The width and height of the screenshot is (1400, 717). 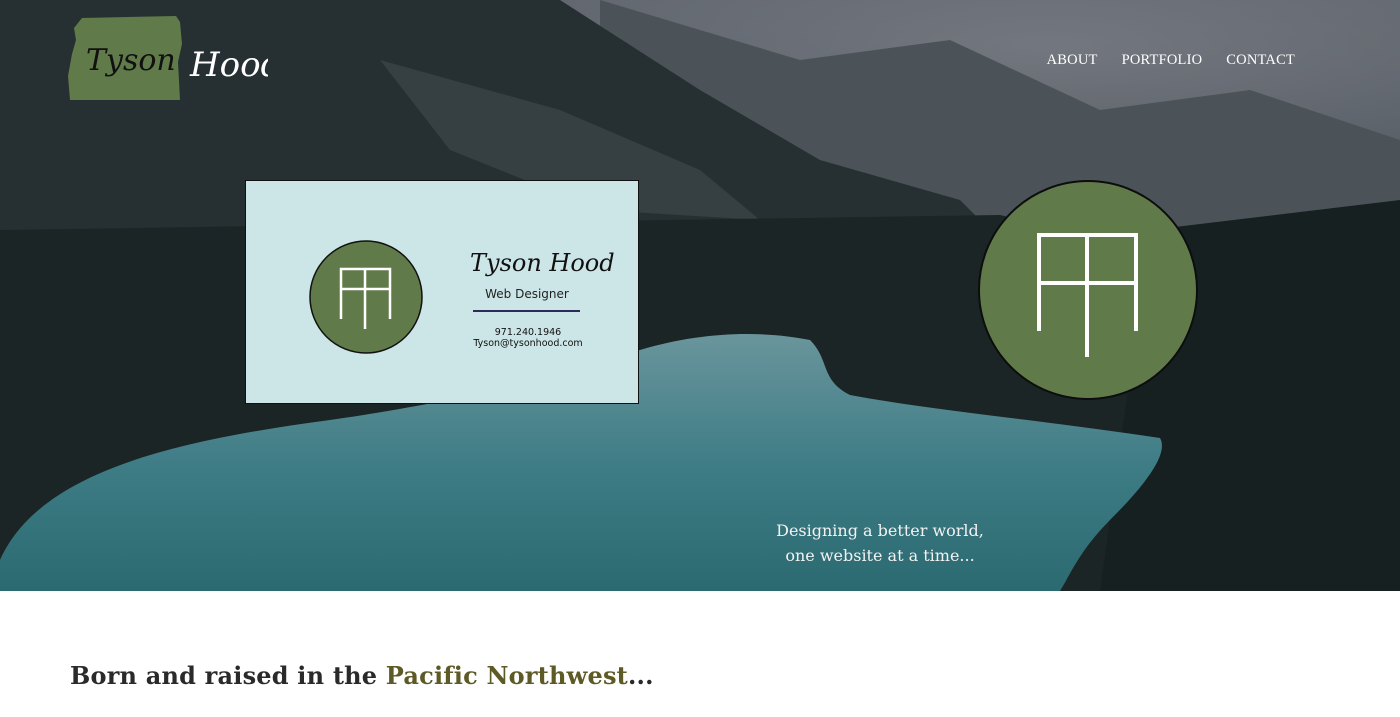 I want to click on intro-heading-accent: Pacific Northwest, so click(x=506, y=675).